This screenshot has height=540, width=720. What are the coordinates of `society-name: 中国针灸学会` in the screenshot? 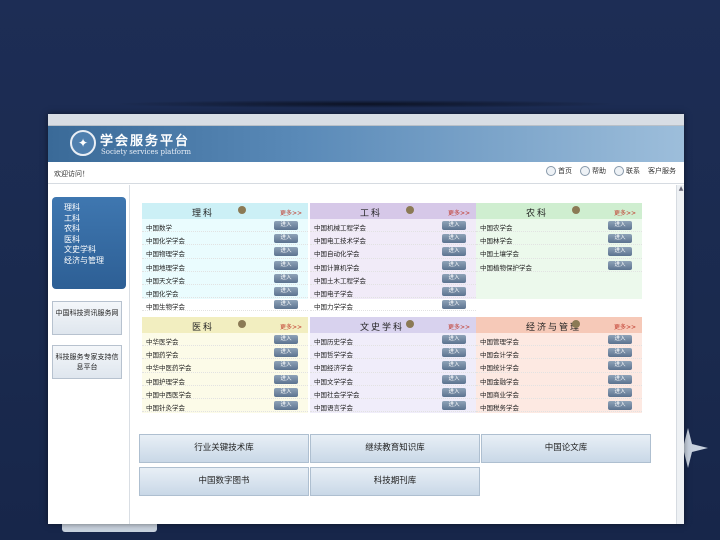 It's located at (165, 407).